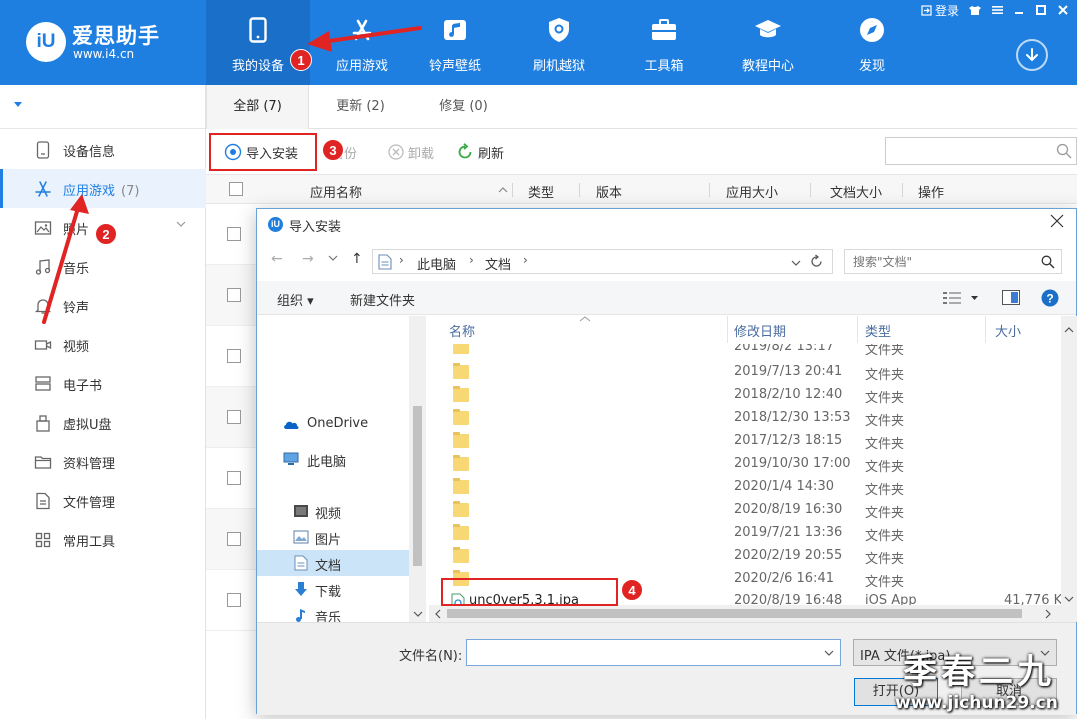  Describe the element at coordinates (103, 461) in the screenshot. I see `sidebar-item-data-management: 资料管理` at that location.